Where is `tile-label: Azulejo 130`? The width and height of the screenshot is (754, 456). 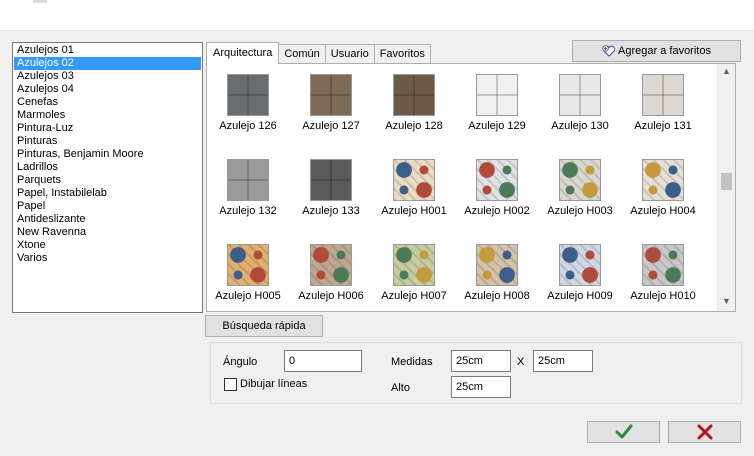
tile-label: Azulejo 130 is located at coordinates (580, 126).